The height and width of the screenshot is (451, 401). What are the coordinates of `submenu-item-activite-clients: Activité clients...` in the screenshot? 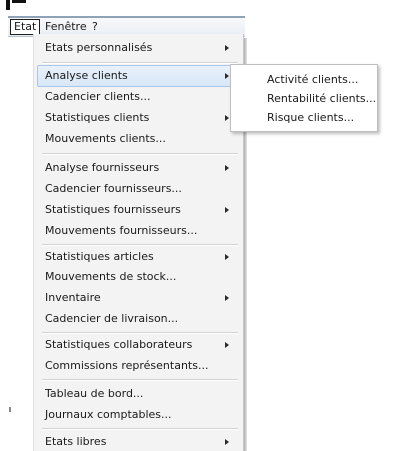 It's located at (303, 79).